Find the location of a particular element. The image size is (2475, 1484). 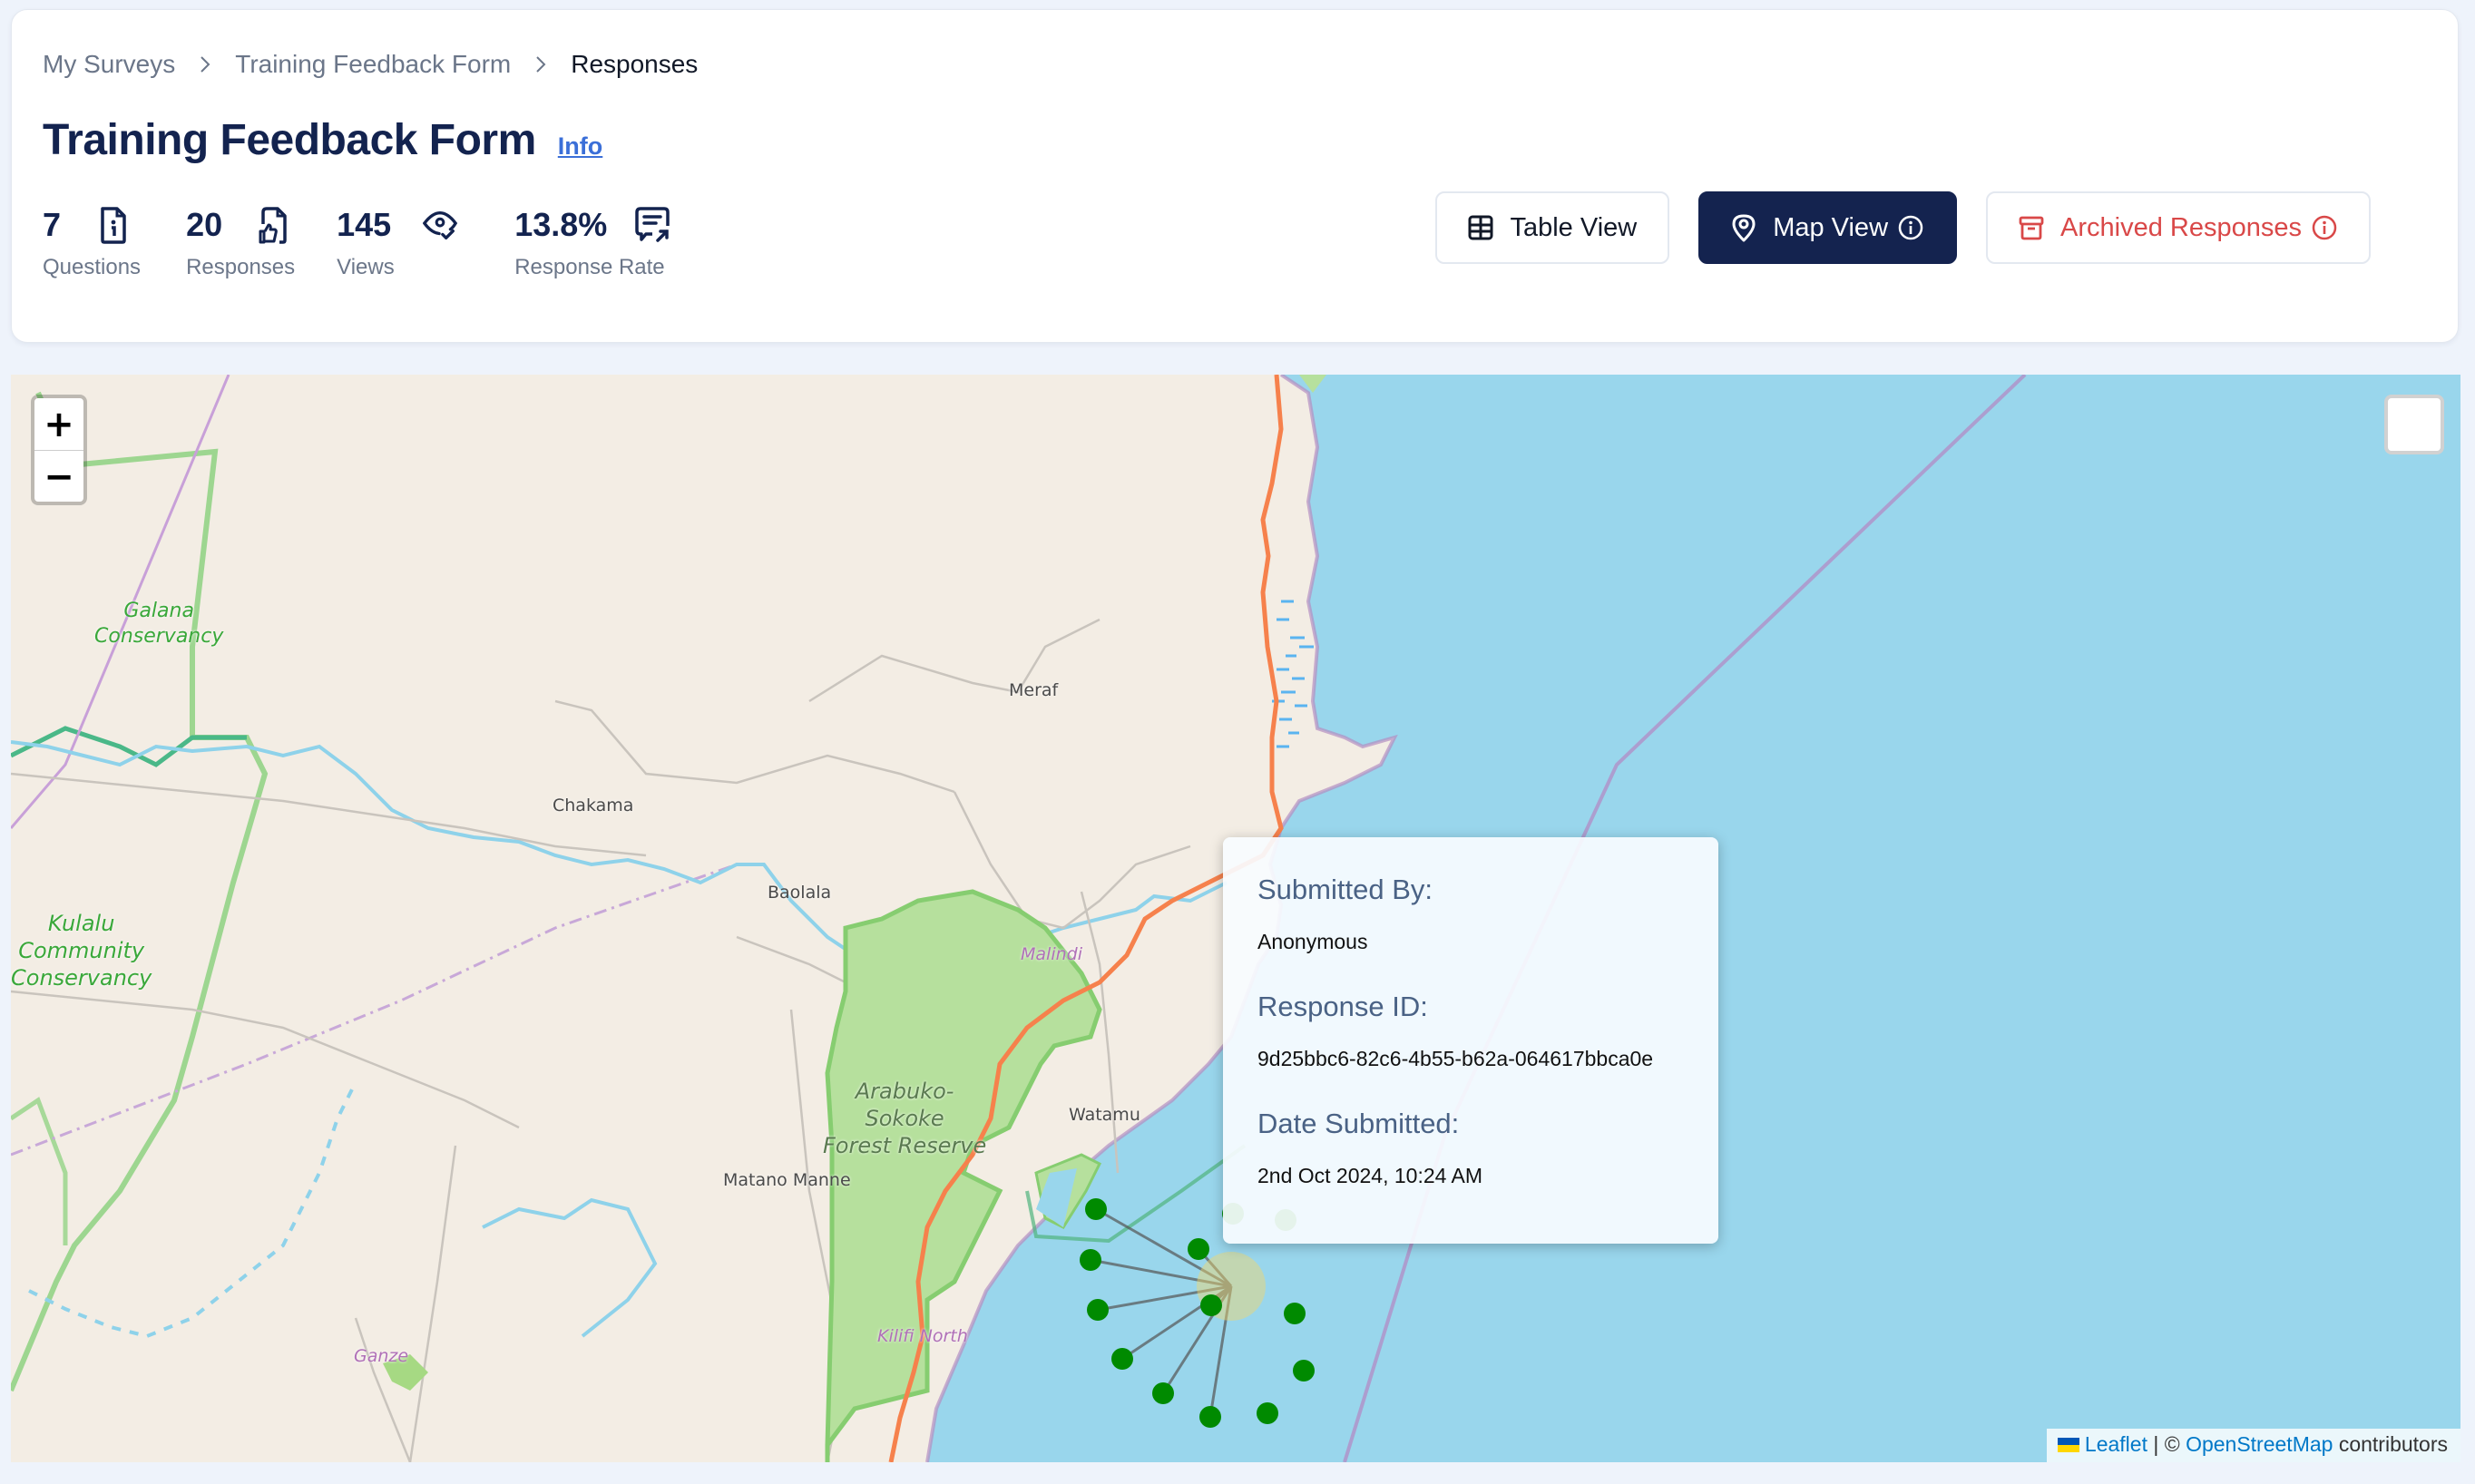

map-label-watamu: Watamu is located at coordinates (1104, 1115).